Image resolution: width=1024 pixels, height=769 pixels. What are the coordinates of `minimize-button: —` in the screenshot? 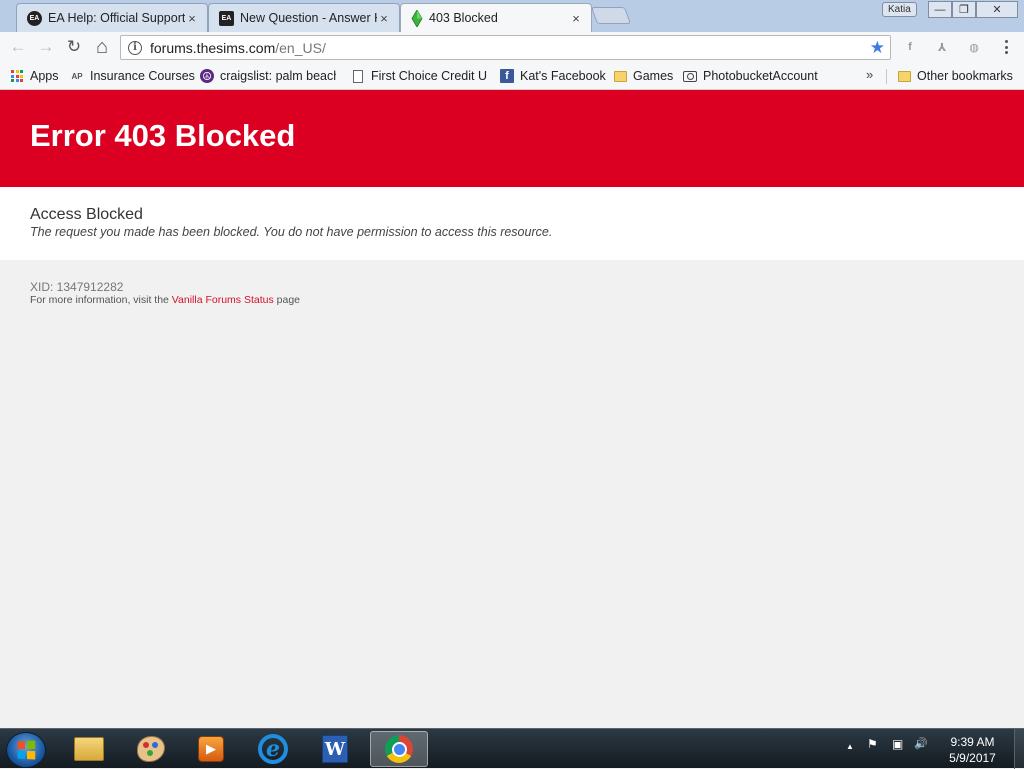 It's located at (940, 9).